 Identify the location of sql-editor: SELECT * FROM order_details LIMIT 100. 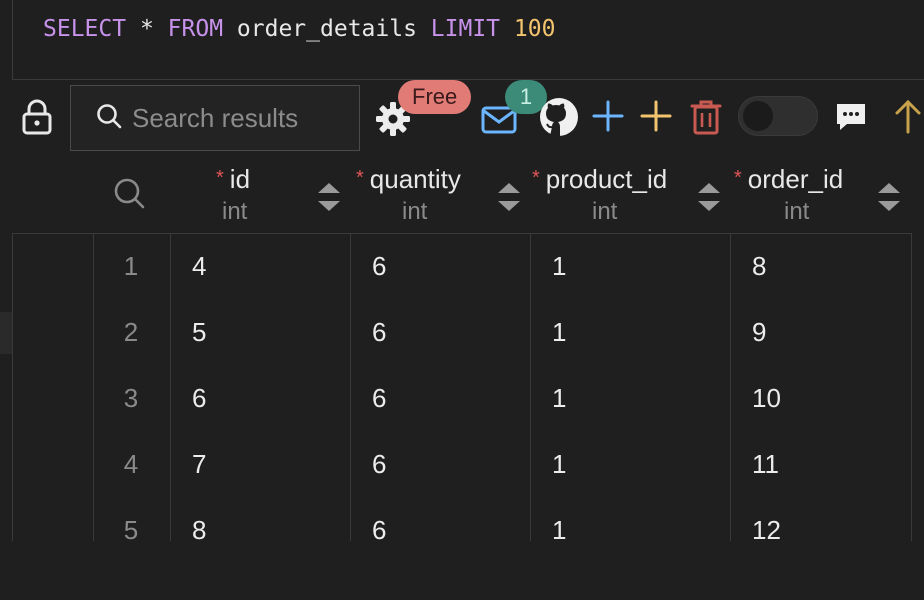
(468, 40).